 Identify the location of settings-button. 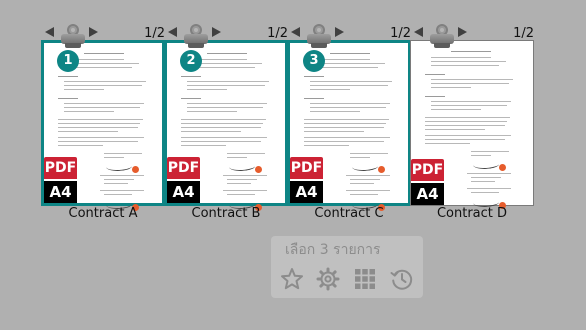
(328, 279).